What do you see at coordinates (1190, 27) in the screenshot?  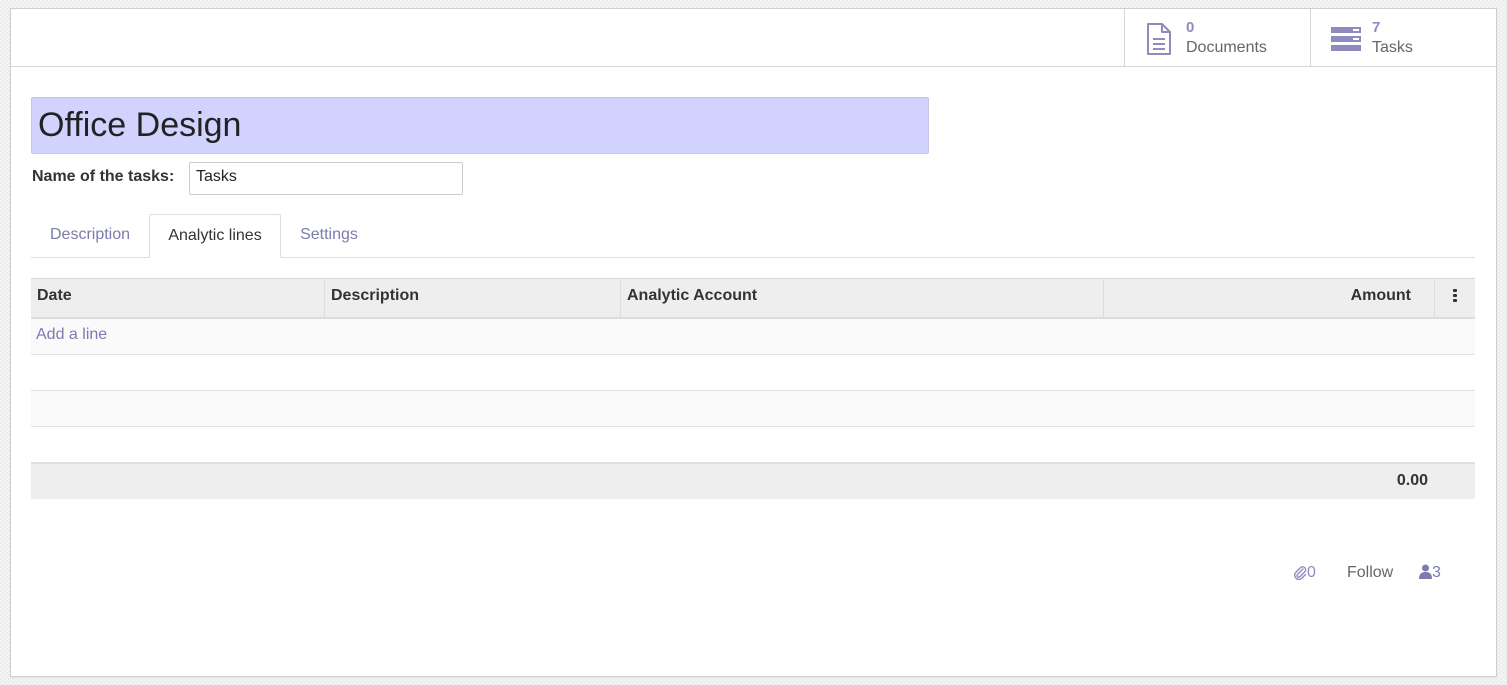 I see `documents-count: 0` at bounding box center [1190, 27].